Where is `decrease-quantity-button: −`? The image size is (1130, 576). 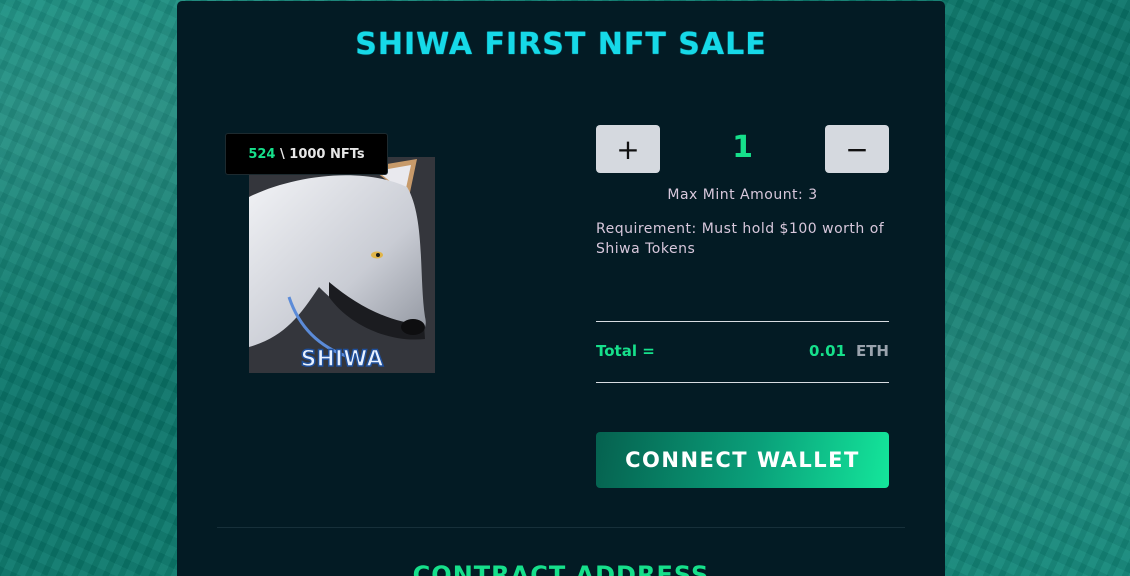
decrease-quantity-button: − is located at coordinates (857, 149).